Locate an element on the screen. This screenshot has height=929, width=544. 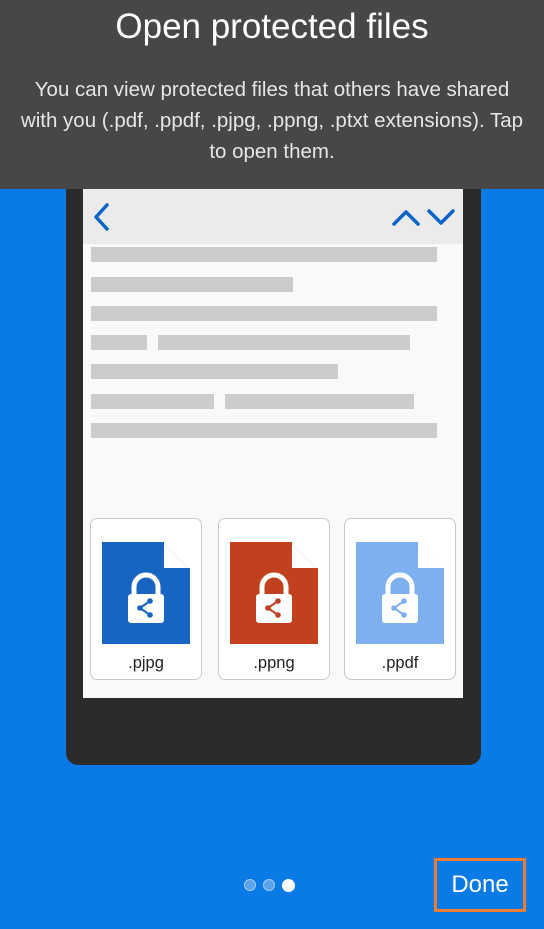
page-title: Open protected files is located at coordinates (272, 26).